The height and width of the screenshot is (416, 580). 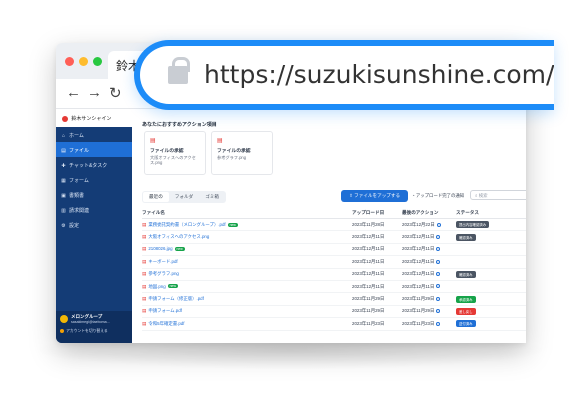 What do you see at coordinates (62, 331) in the screenshot?
I see `account-dot-icon` at bounding box center [62, 331].